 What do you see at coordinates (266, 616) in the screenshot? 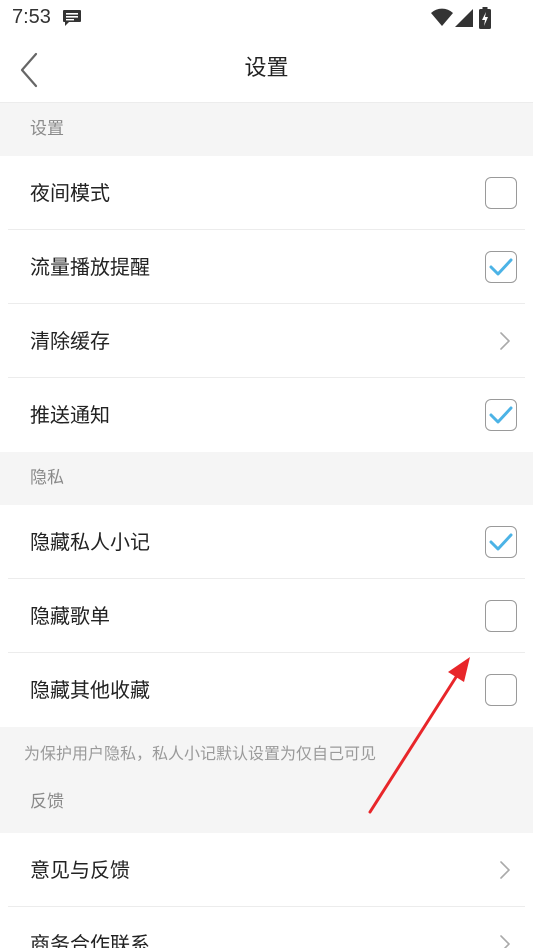
I see `row-hide-playlists: 隐藏歌单` at bounding box center [266, 616].